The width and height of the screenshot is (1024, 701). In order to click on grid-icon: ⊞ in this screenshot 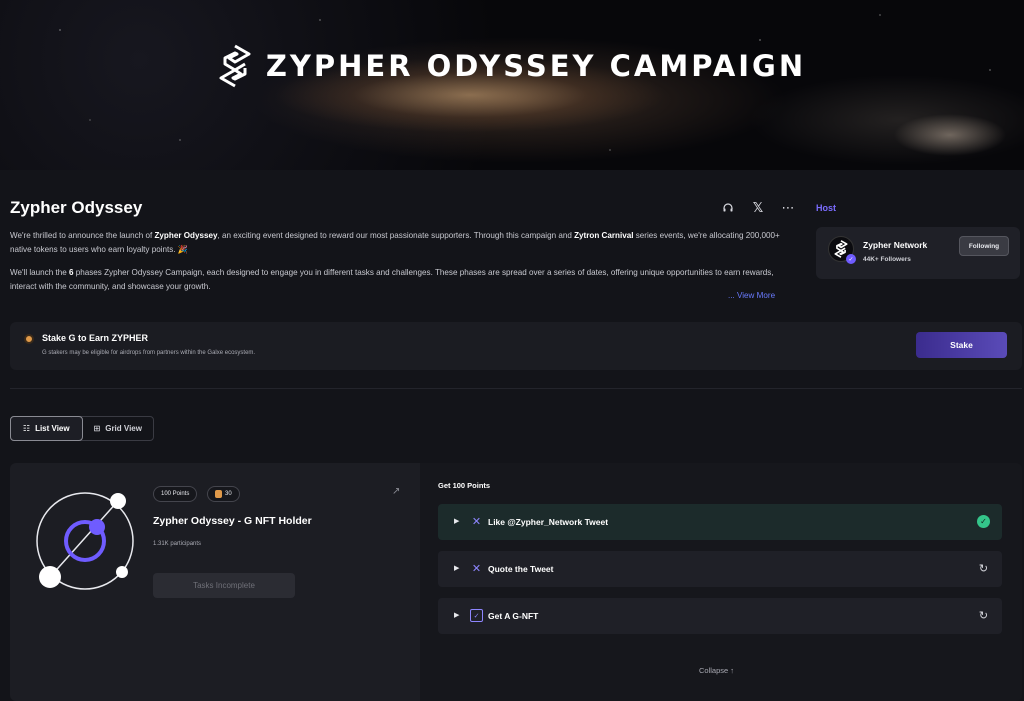, I will do `click(97, 428)`.